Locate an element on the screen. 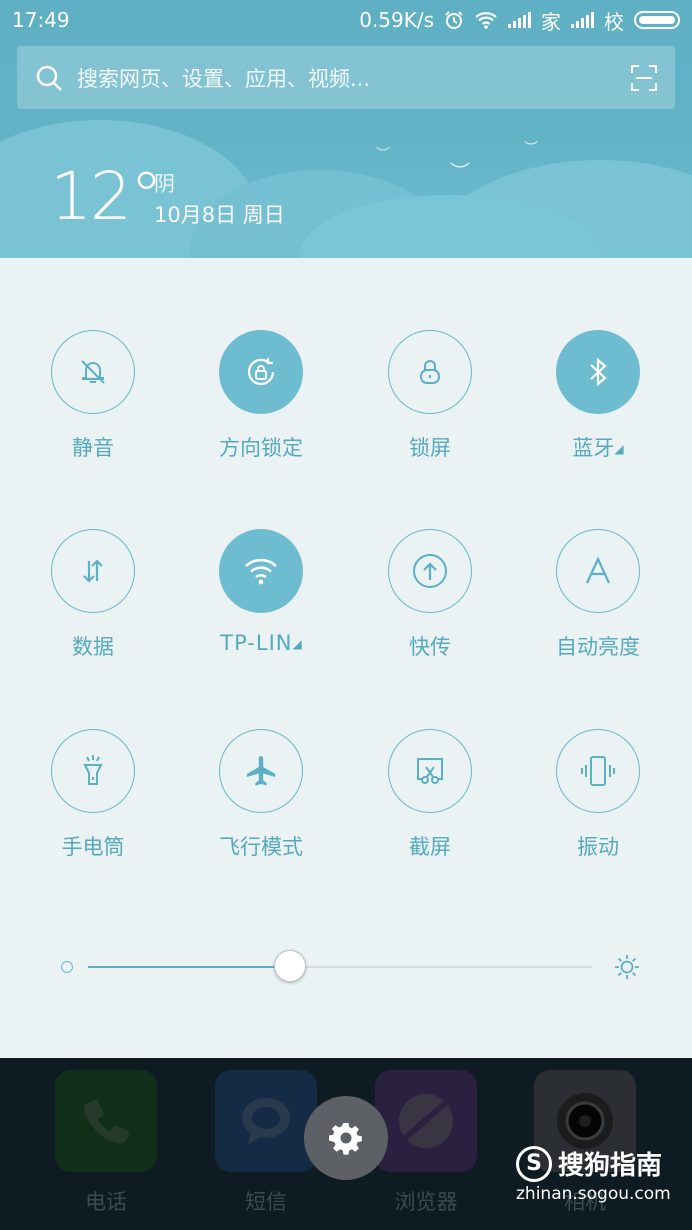 Image resolution: width=692 pixels, height=1230 pixels. tile-label: 截屏 is located at coordinates (430, 847).